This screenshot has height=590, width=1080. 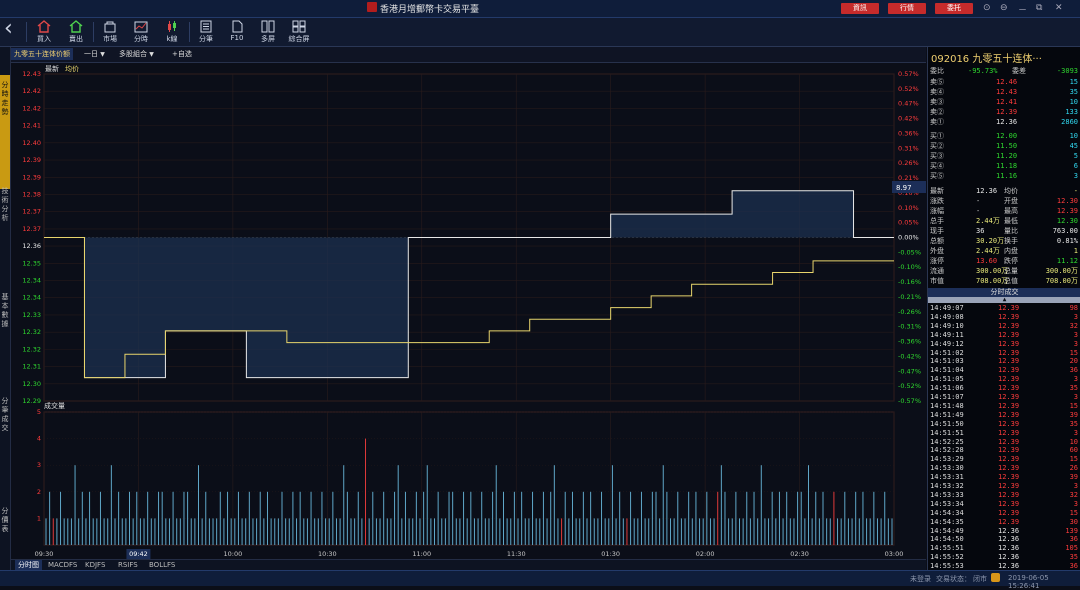 What do you see at coordinates (237, 31) in the screenshot?
I see `f10-button: F10` at bounding box center [237, 31].